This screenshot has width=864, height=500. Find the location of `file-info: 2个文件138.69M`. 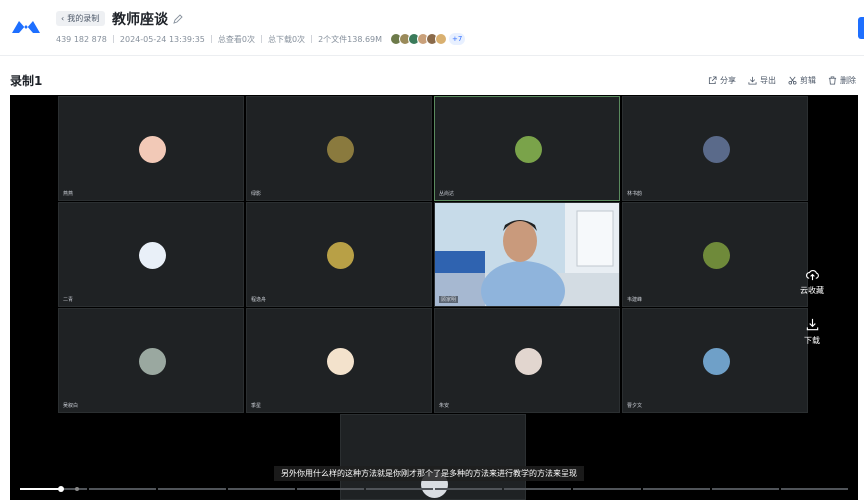

file-info: 2个文件138.69M is located at coordinates (350, 39).